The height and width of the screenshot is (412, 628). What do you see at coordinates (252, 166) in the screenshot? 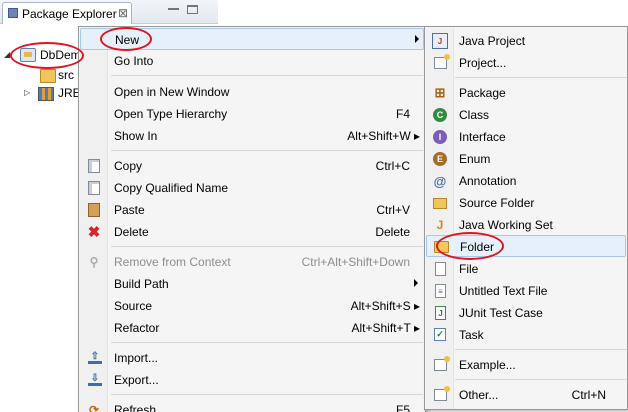
I see `menu-item-copy: Copy Ctrl+C` at bounding box center [252, 166].